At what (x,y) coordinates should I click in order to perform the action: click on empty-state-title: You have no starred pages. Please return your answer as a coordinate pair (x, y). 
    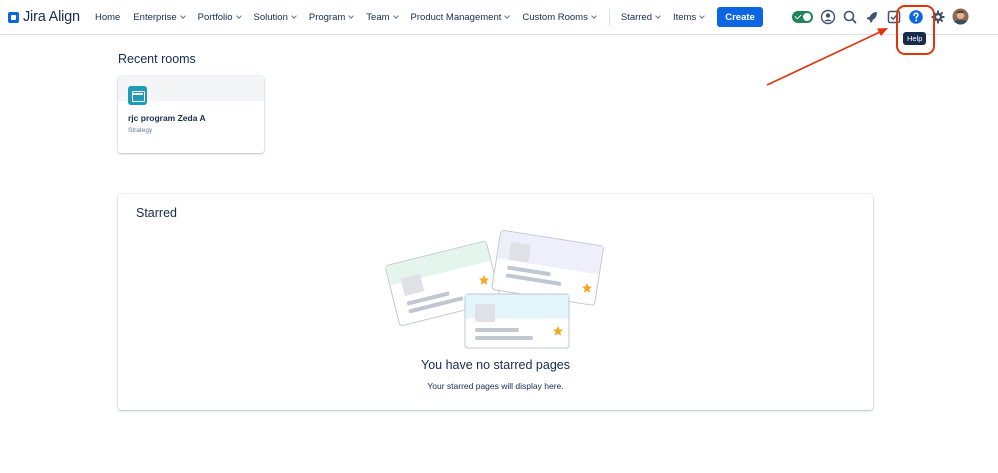
    Looking at the image, I should click on (495, 365).